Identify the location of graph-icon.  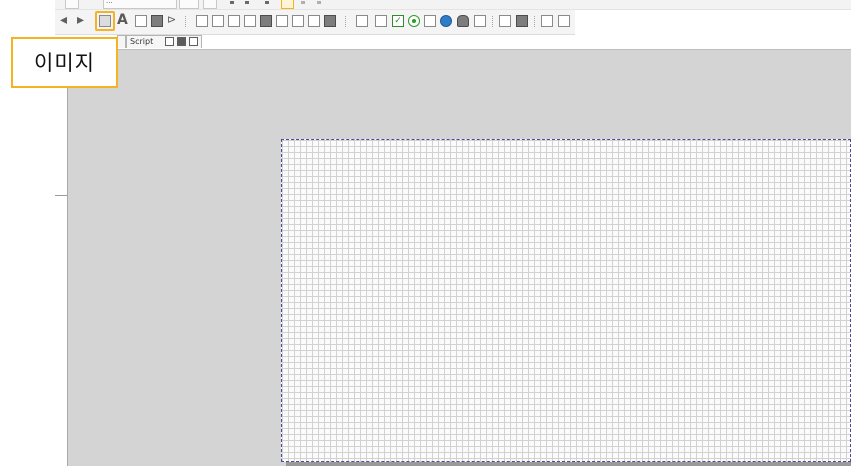
(547, 21).